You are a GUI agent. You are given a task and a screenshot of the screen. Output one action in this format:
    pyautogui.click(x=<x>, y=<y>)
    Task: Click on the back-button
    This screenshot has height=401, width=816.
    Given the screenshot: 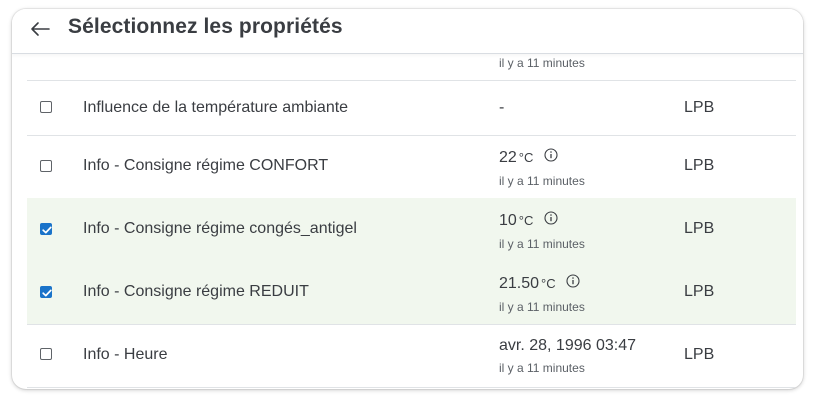 What is the action you would take?
    pyautogui.click(x=40, y=29)
    